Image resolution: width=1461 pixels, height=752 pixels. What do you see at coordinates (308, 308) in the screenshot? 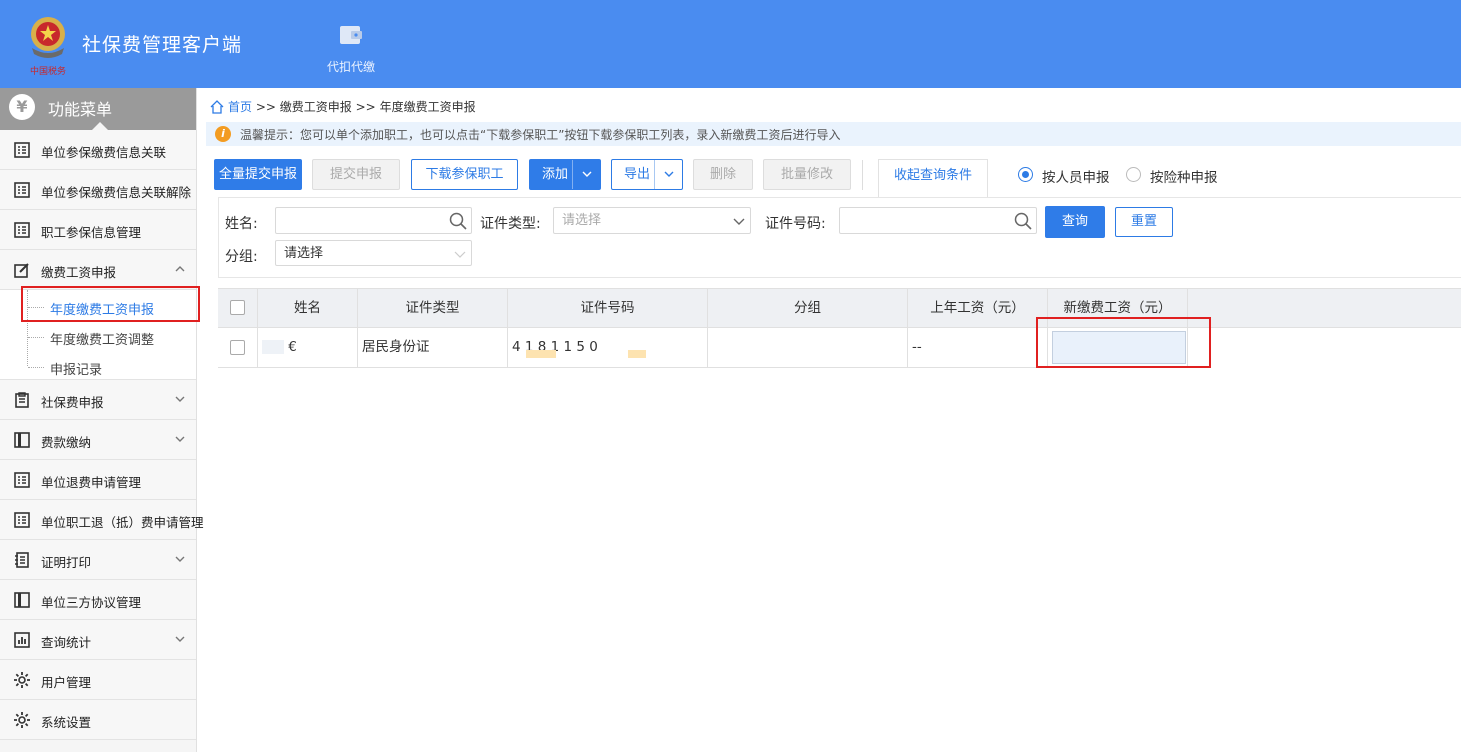
I see `column-header-name: 姓名` at bounding box center [308, 308].